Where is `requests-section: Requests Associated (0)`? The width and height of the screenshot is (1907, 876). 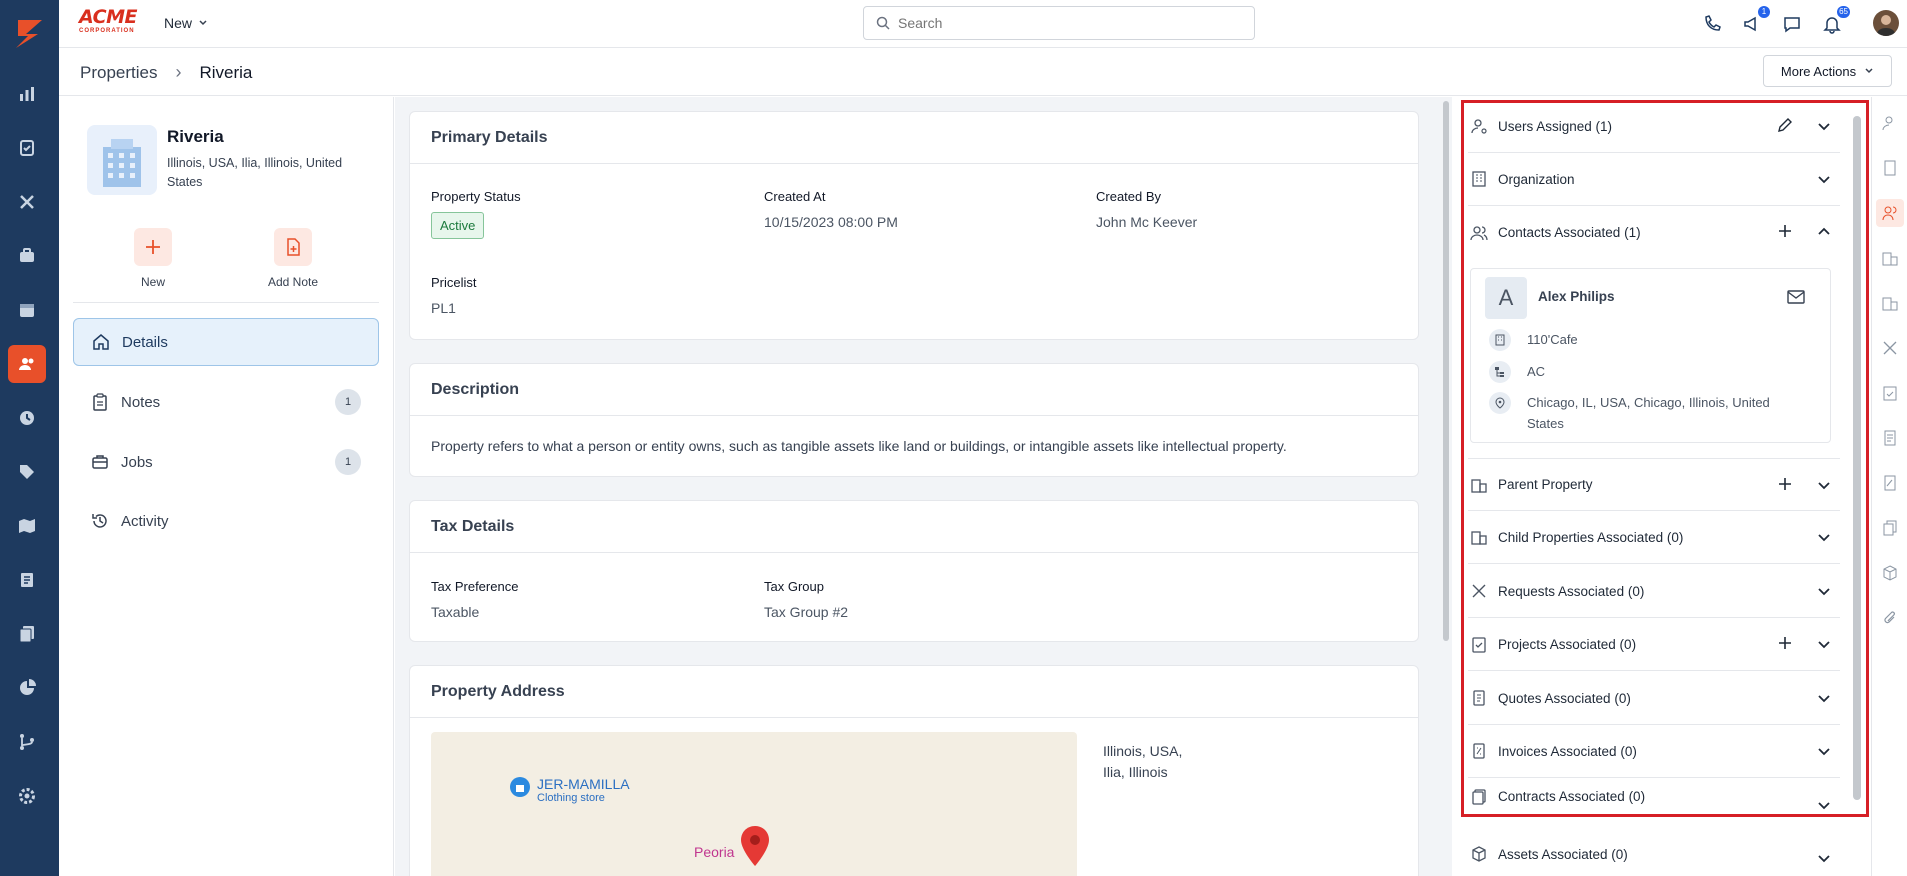 requests-section: Requests Associated (0) is located at coordinates (1654, 591).